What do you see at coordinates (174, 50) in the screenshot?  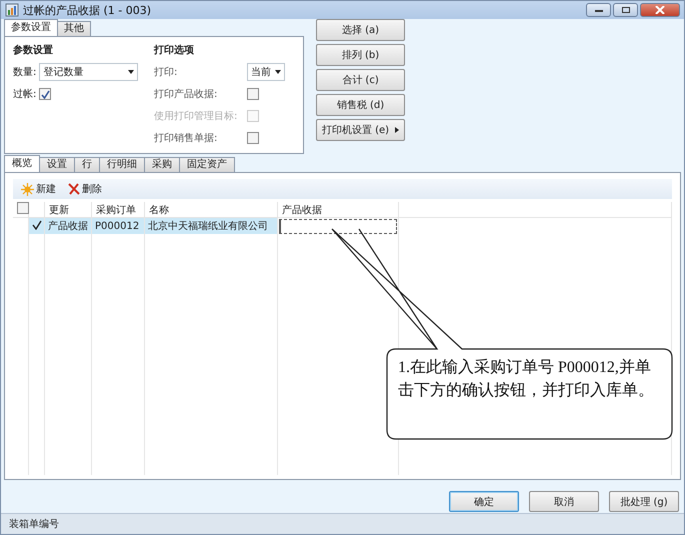 I see `section-heading: 打印选项` at bounding box center [174, 50].